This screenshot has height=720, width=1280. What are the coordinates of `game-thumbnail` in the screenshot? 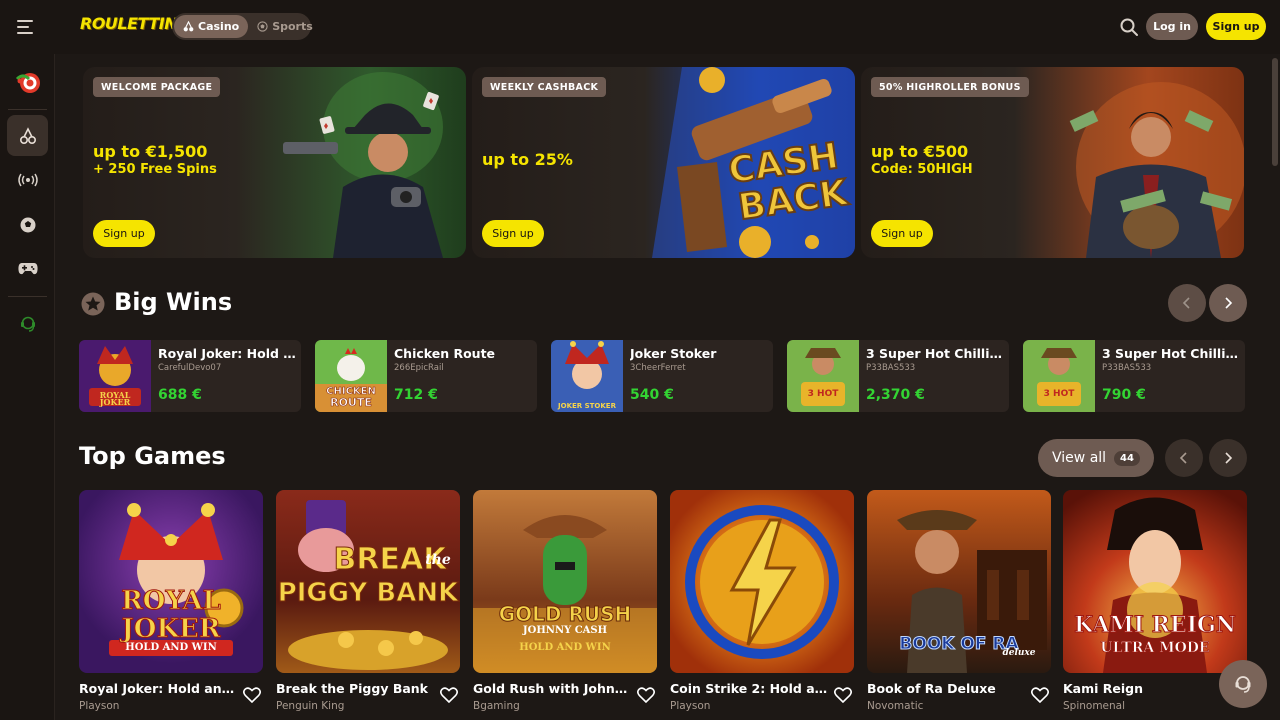 It's located at (762, 581).